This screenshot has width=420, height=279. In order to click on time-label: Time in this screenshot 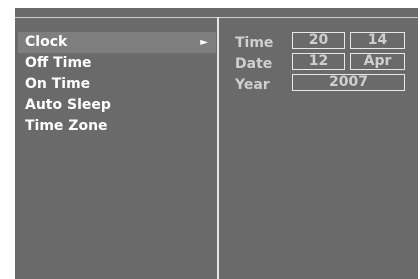, I will do `click(254, 43)`.